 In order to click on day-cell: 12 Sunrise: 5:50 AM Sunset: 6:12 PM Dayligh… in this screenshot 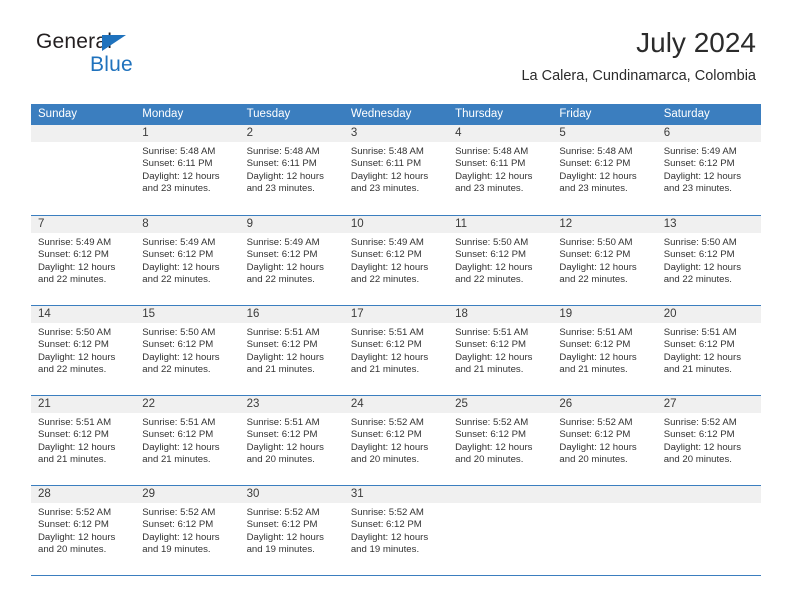, I will do `click(604, 260)`.